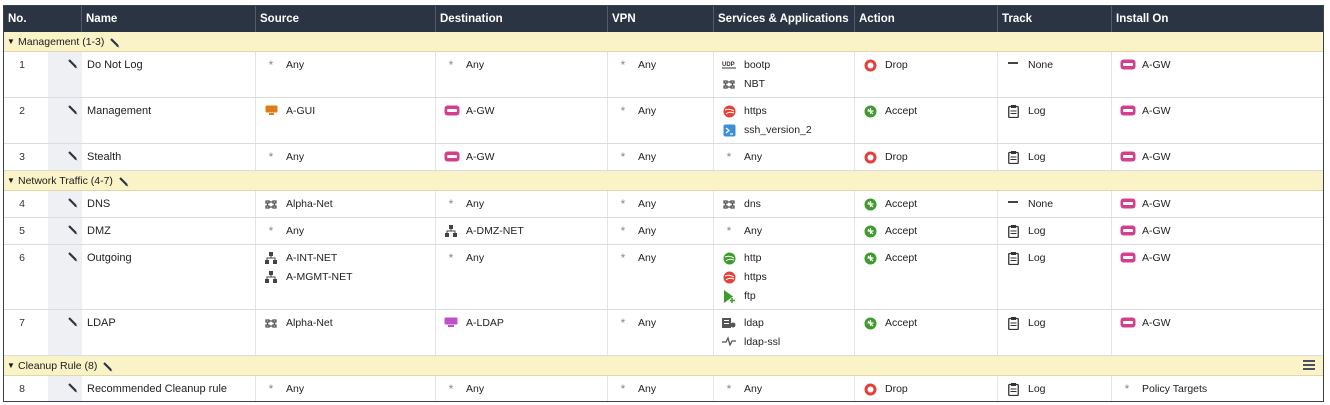 The height and width of the screenshot is (405, 1330). I want to click on col-services-header: Services & Applications, so click(784, 19).